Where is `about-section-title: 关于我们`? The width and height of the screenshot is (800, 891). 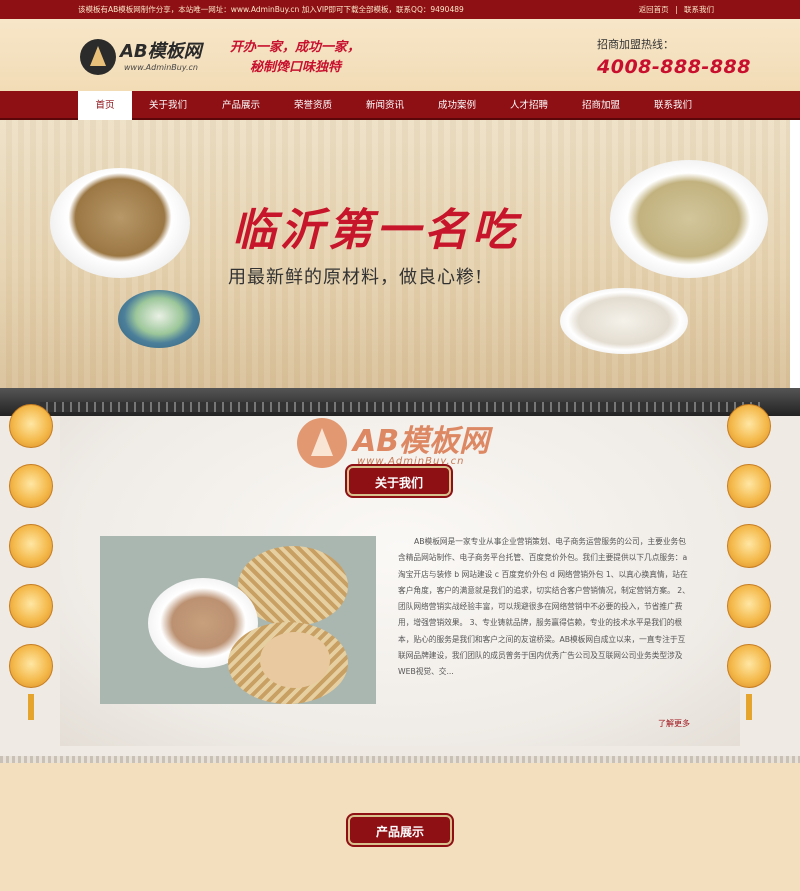 about-section-title: 关于我们 is located at coordinates (399, 481).